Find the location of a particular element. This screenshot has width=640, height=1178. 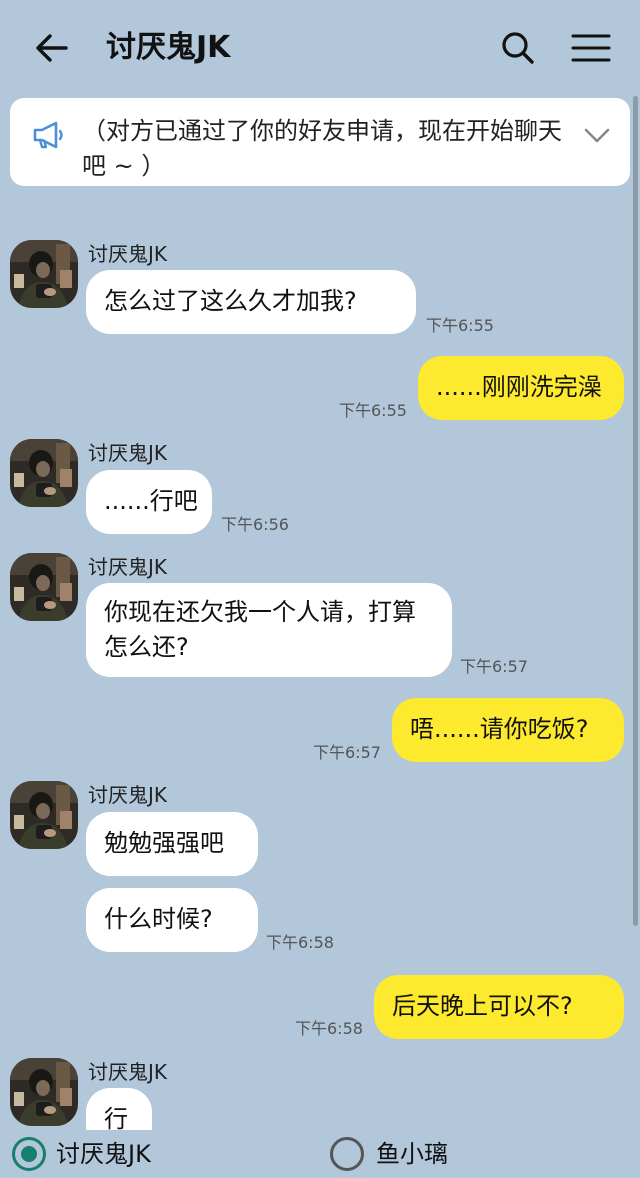

menu-icon is located at coordinates (591, 48).